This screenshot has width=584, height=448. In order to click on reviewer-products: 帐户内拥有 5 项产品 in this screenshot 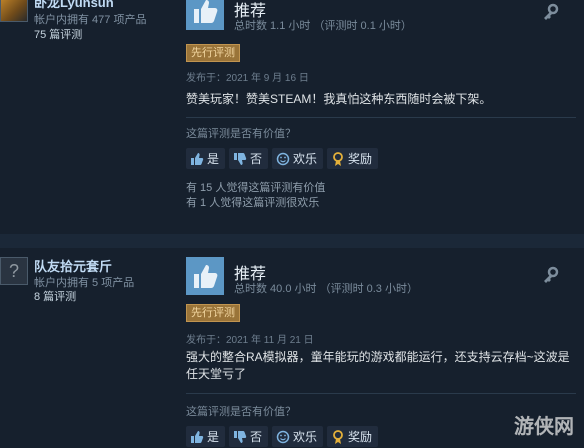, I will do `click(84, 283)`.